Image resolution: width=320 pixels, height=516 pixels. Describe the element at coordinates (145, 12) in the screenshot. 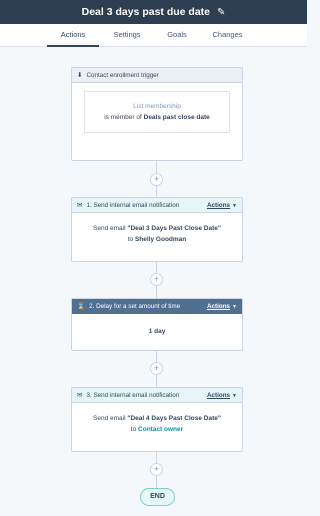

I see `workflow-title: Deal 3 days past due date` at that location.